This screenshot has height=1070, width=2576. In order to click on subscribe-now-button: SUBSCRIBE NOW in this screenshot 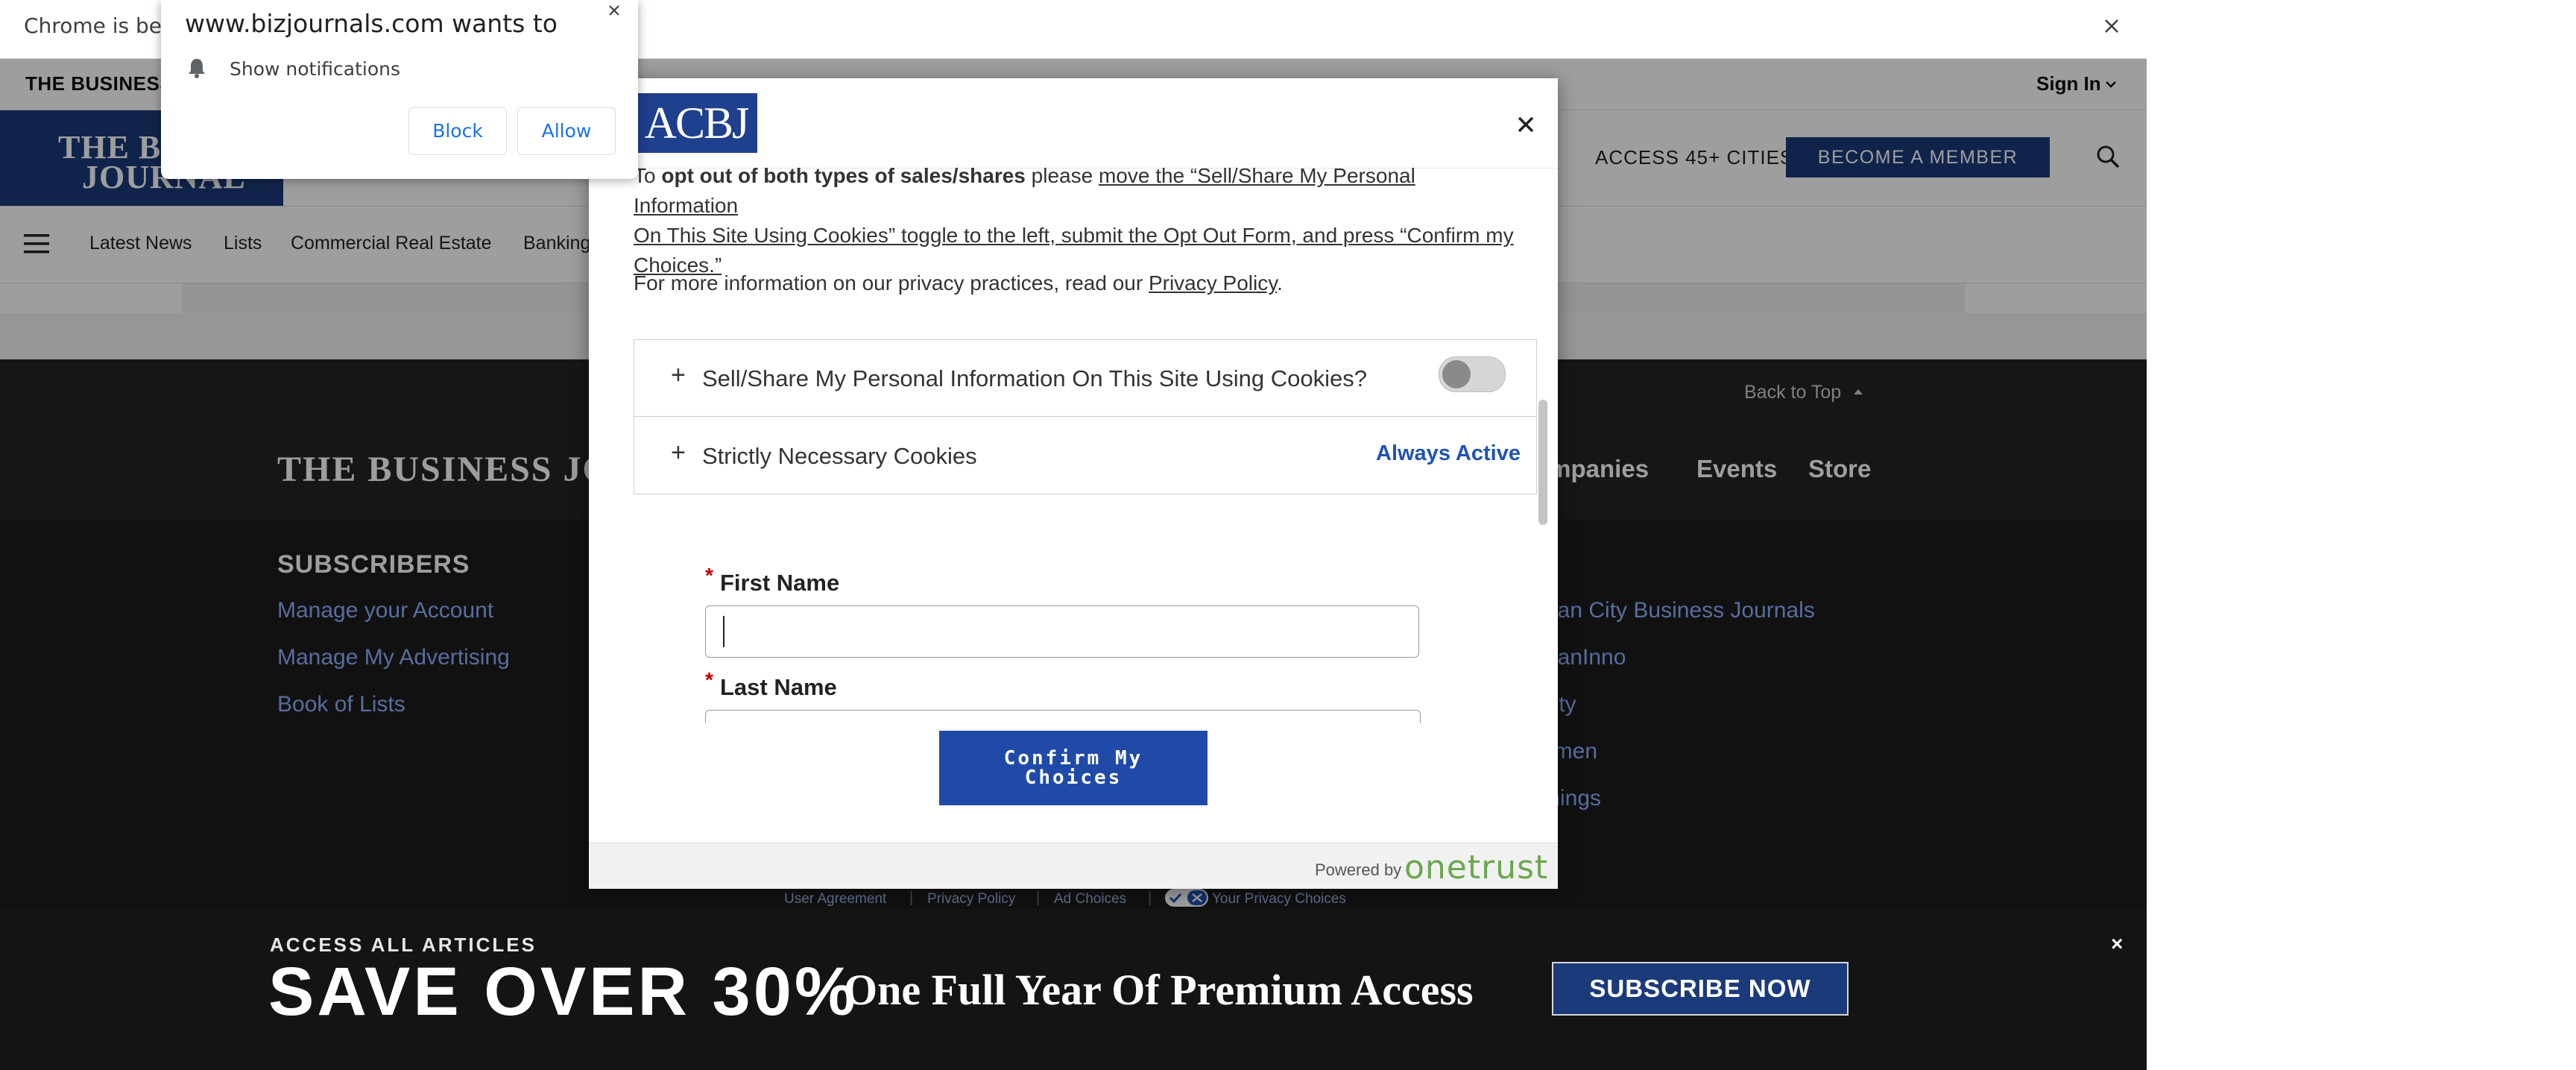, I will do `click(1700, 989)`.